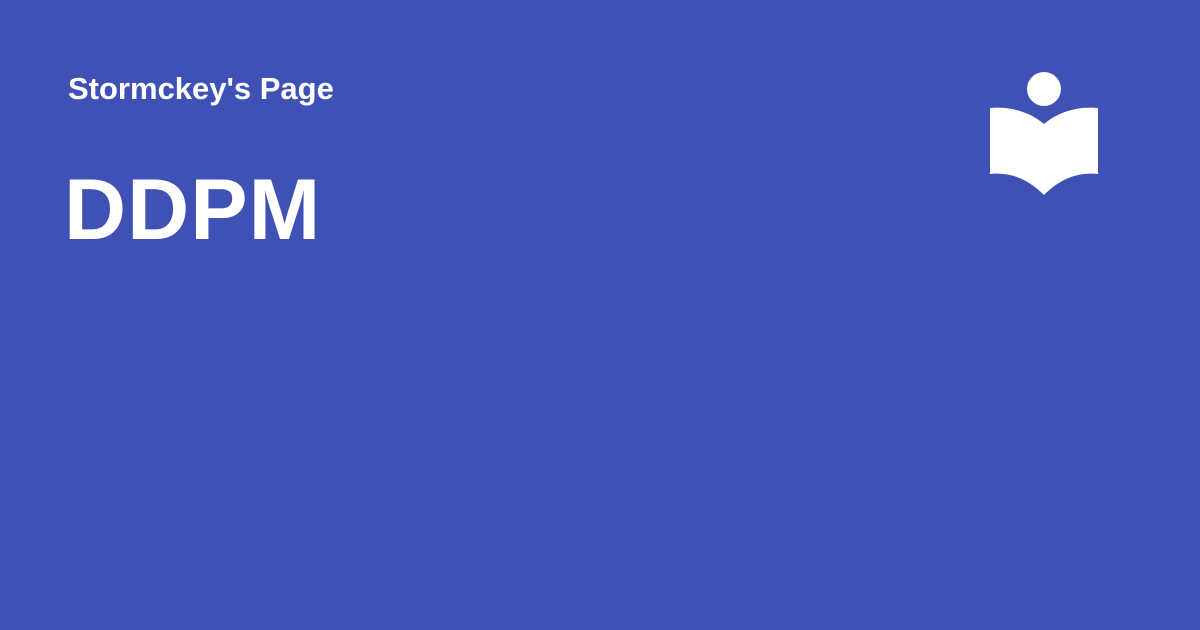  Describe the element at coordinates (193, 210) in the screenshot. I see `page-title: DDPM` at that location.